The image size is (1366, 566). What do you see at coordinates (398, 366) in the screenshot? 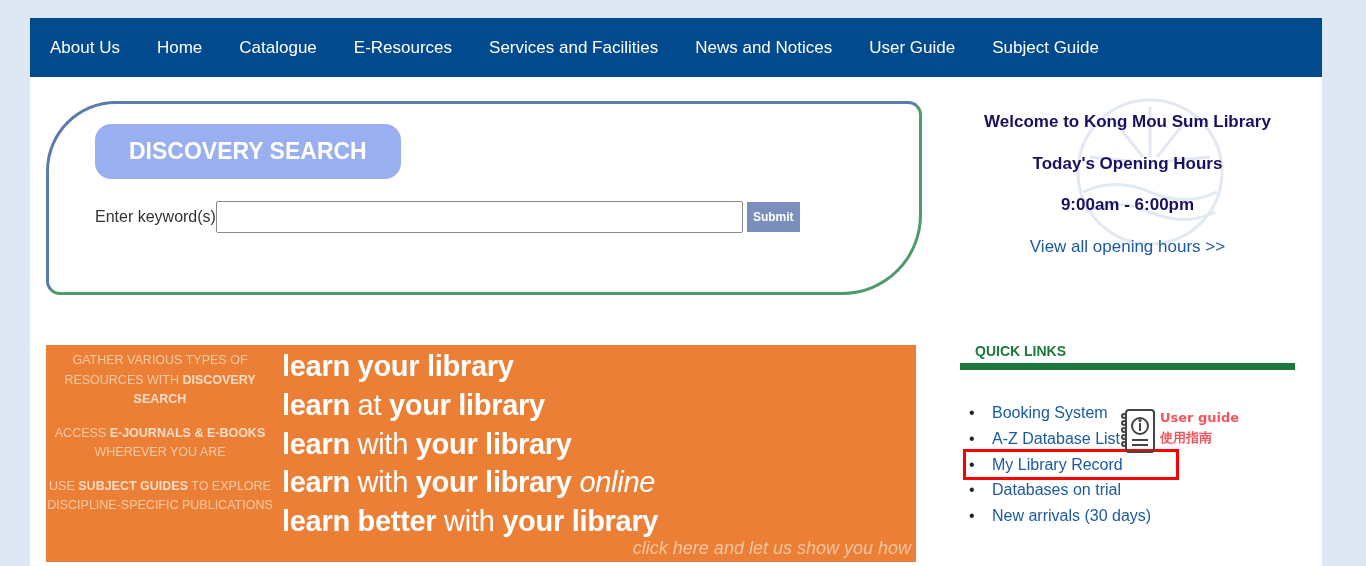
I see `banner-slogan: learn your library` at bounding box center [398, 366].